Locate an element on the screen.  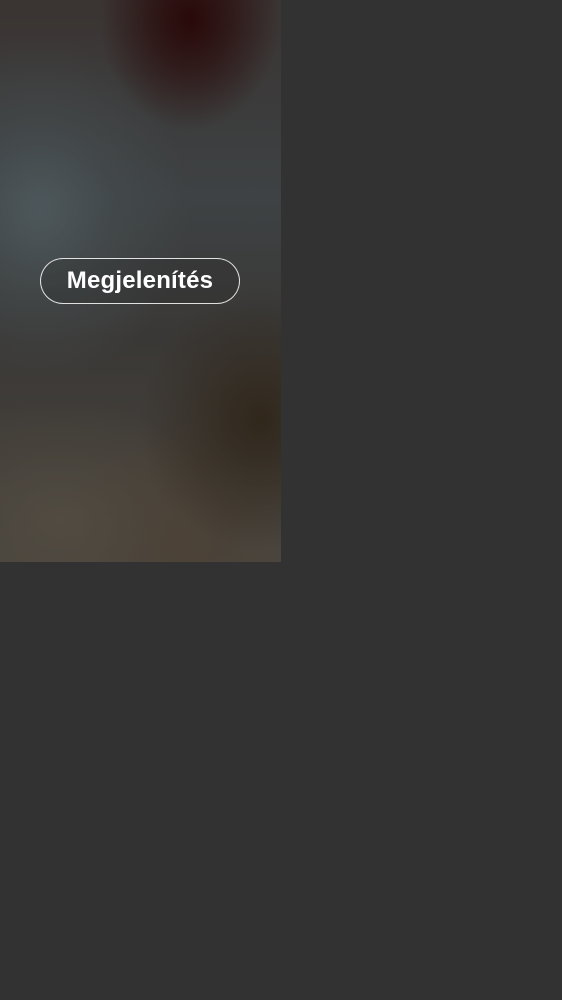
show-media-button: Megjelenítés is located at coordinates (140, 281).